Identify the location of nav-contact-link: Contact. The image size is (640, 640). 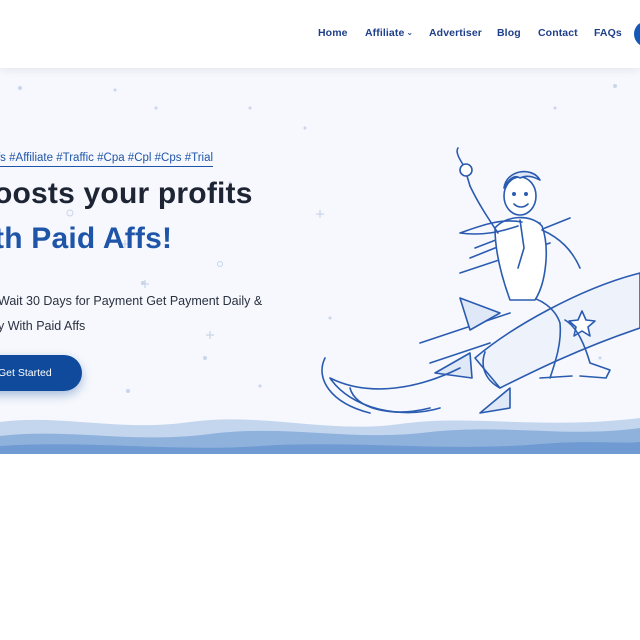
(558, 33).